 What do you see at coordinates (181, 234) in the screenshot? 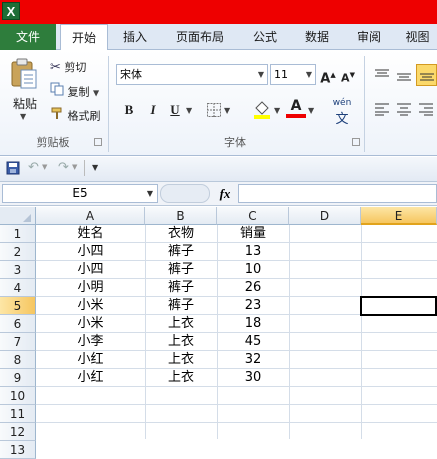
I see `cell-b1: 衣物` at bounding box center [181, 234].